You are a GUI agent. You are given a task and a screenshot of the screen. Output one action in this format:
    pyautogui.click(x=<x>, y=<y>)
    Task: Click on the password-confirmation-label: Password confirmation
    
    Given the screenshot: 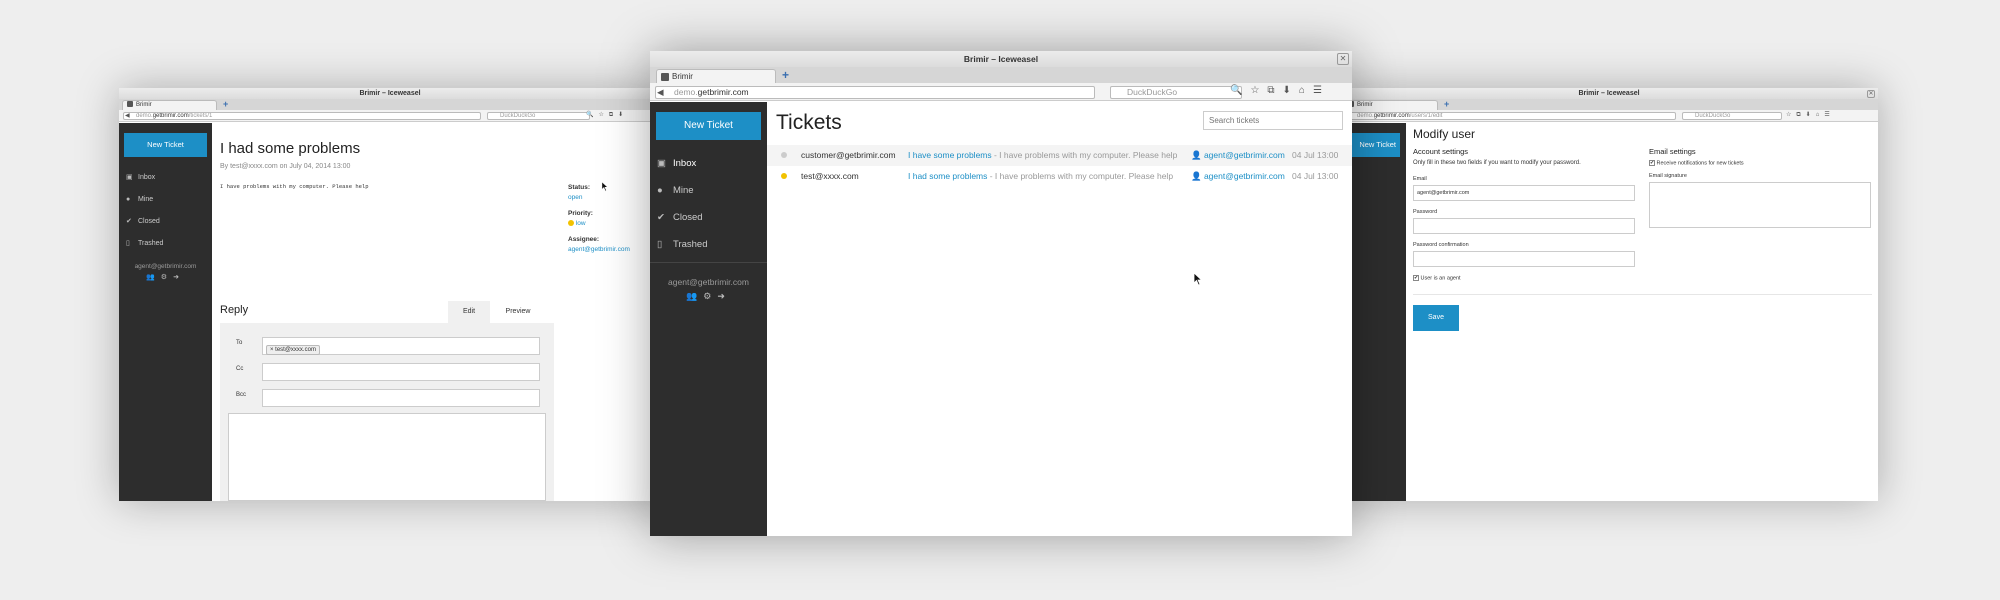 What is the action you would take?
    pyautogui.click(x=1441, y=245)
    